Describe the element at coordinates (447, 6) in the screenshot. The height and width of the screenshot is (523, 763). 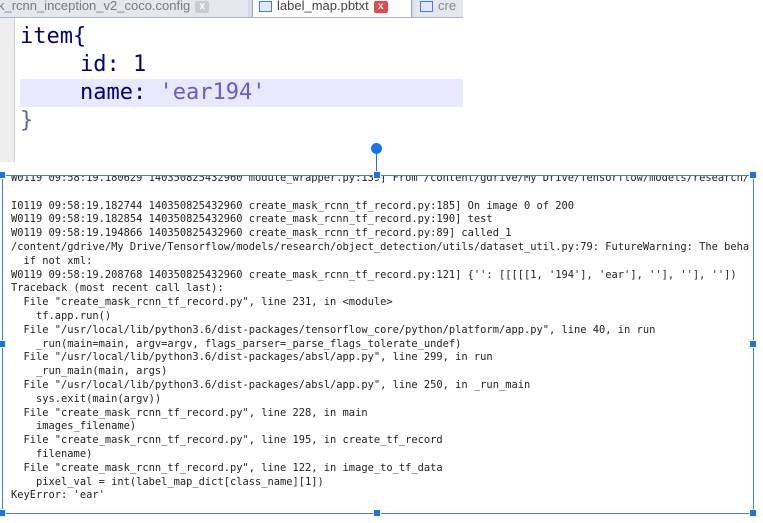
I see `tab-label: cre` at that location.